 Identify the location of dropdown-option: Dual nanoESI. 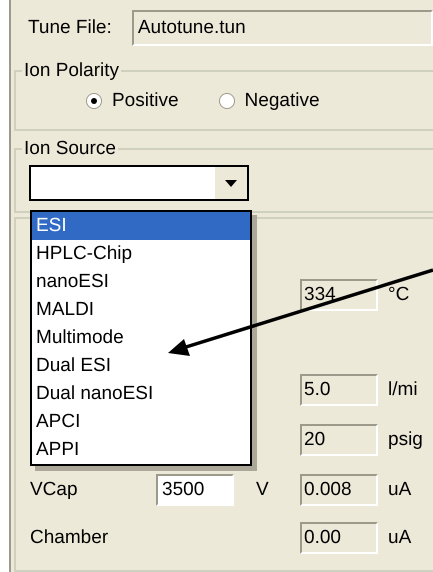
(141, 394).